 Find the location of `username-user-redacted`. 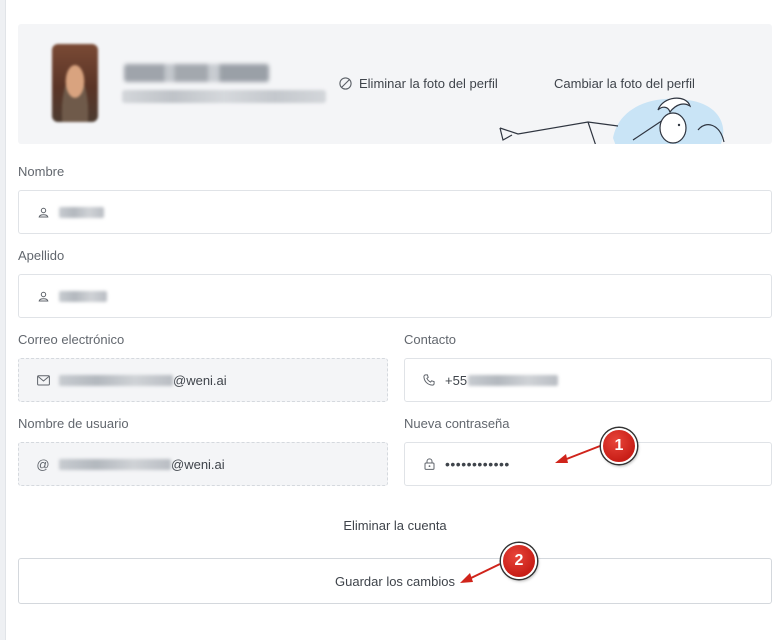

username-user-redacted is located at coordinates (115, 464).